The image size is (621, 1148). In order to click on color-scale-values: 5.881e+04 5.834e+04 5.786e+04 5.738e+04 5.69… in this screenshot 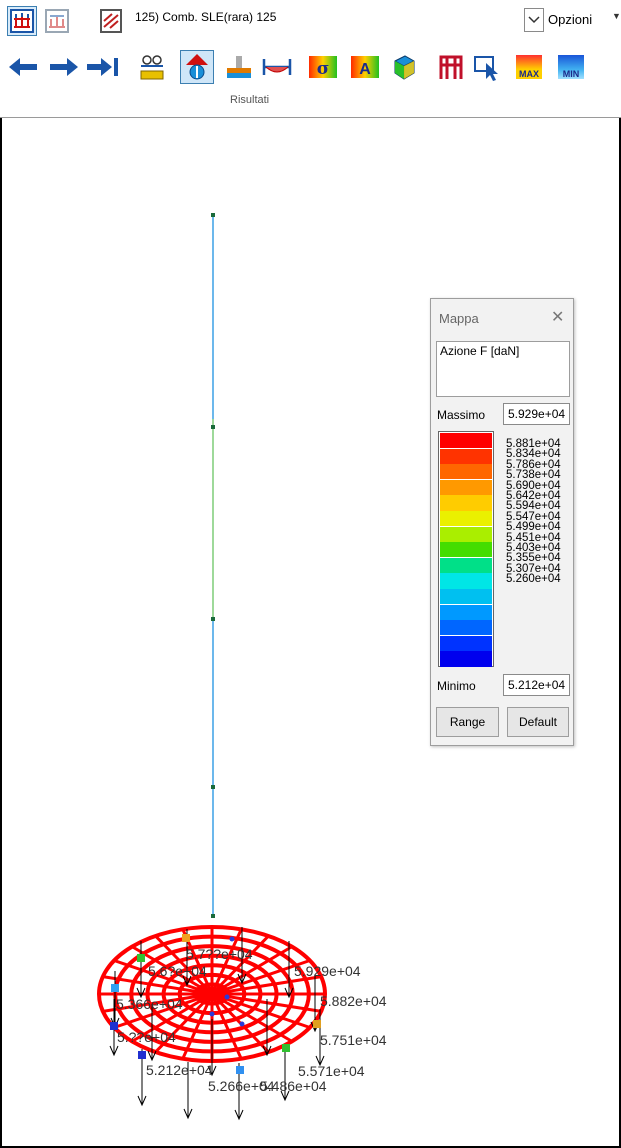, I will do `click(533, 512)`.